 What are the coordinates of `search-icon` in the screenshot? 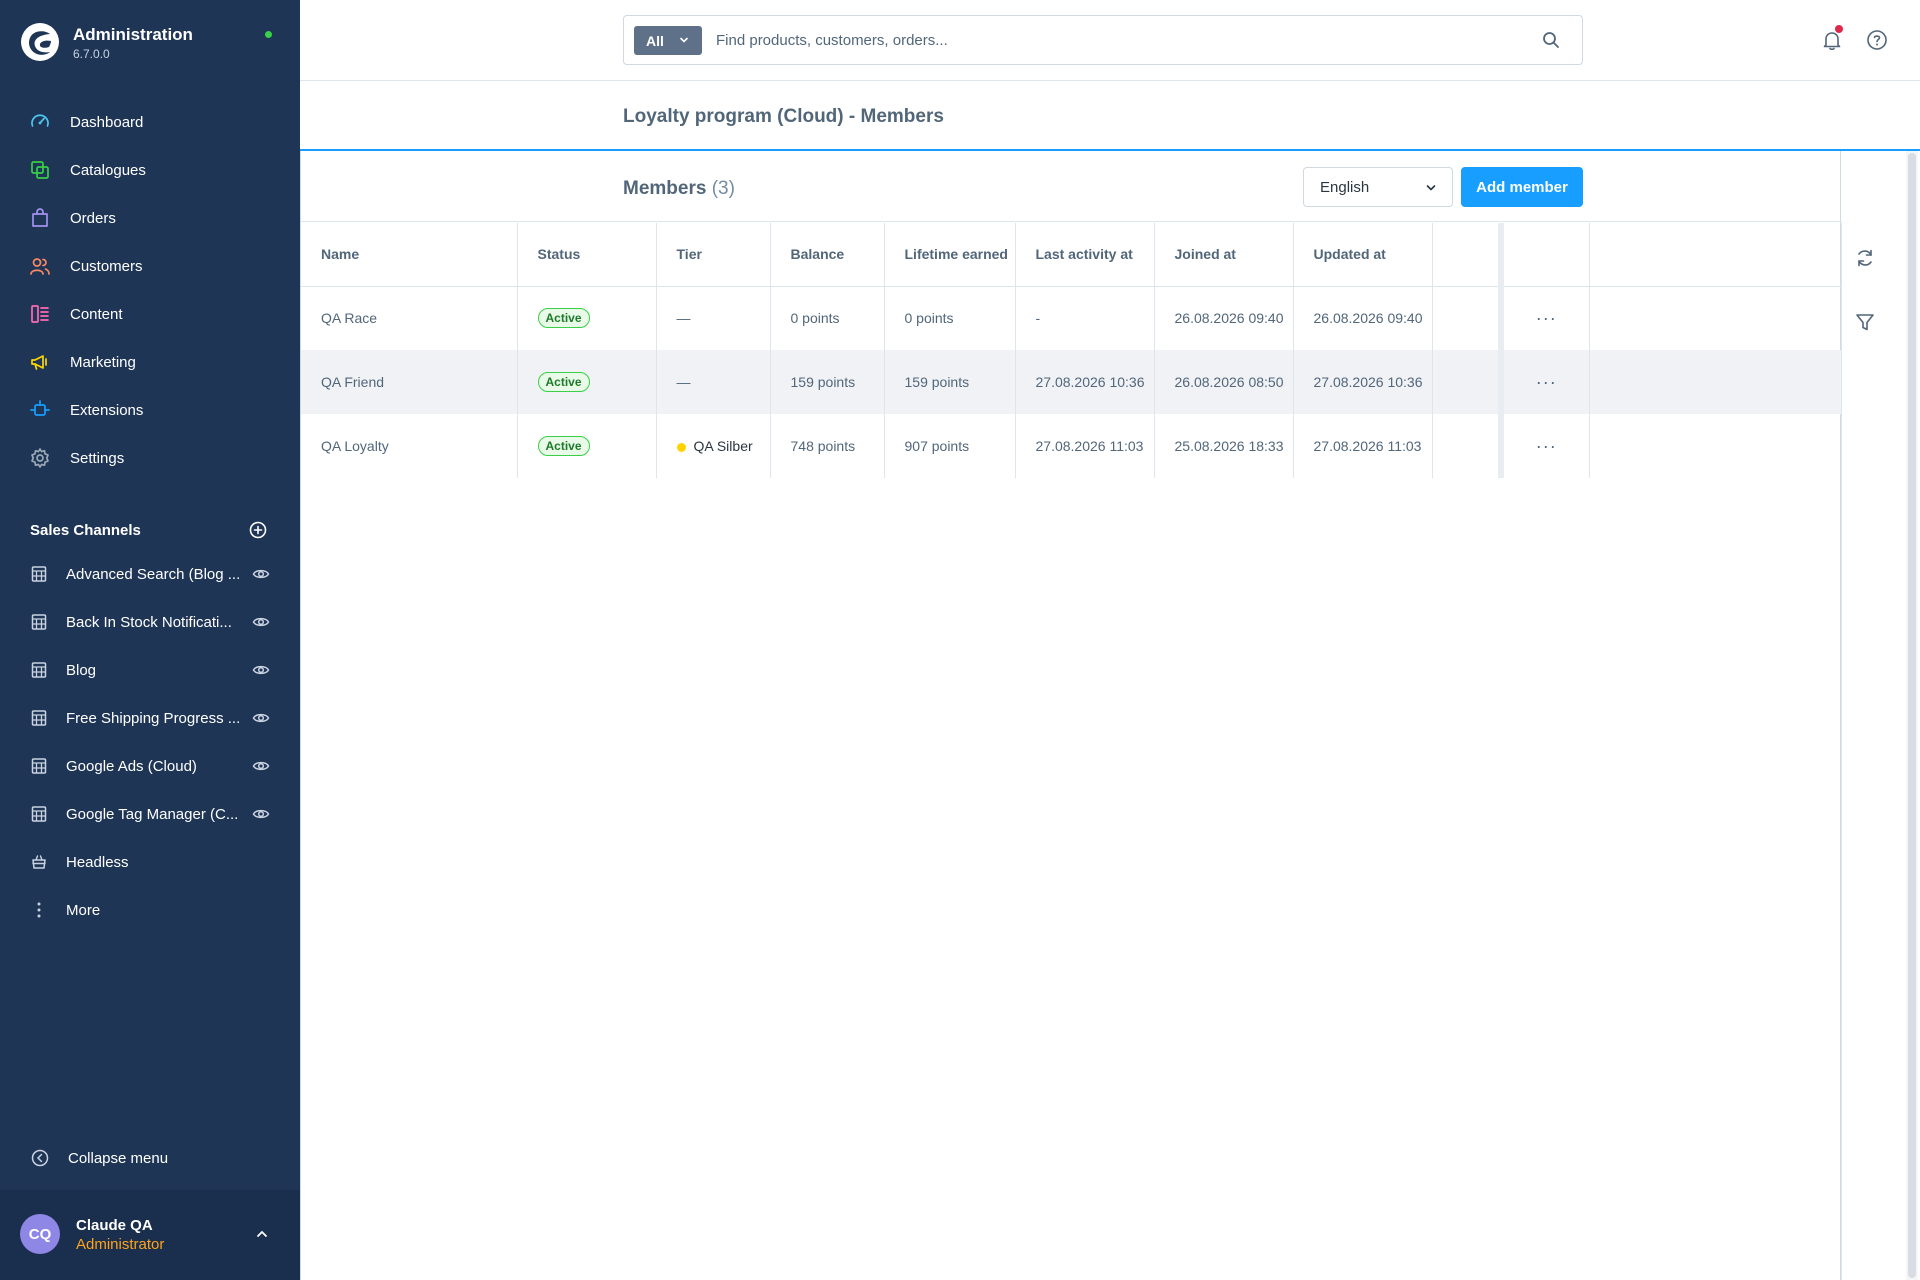 It's located at (1551, 40).